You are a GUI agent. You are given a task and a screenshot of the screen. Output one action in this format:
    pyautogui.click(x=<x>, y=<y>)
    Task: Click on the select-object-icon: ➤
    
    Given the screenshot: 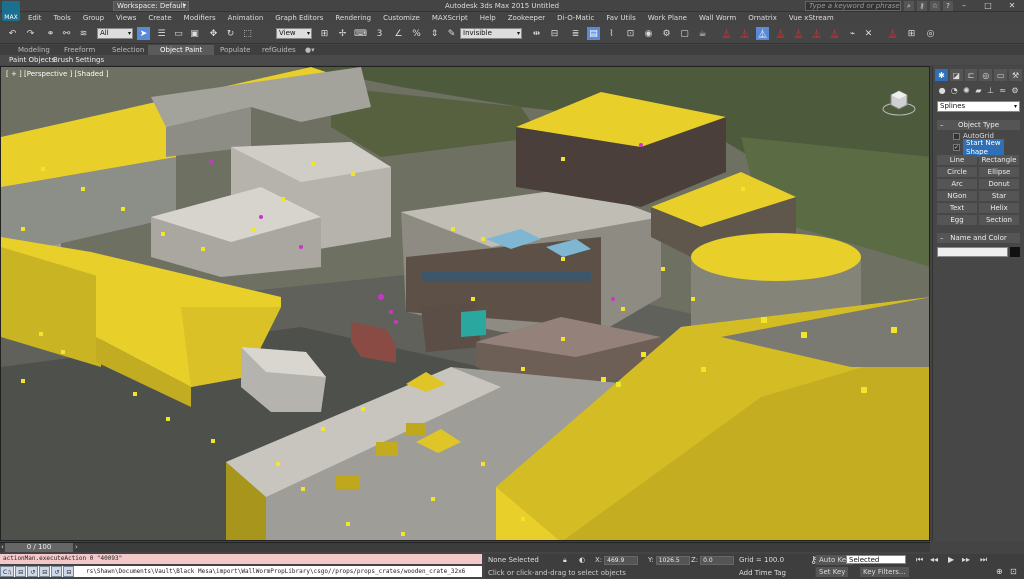 What is the action you would take?
    pyautogui.click(x=143, y=33)
    